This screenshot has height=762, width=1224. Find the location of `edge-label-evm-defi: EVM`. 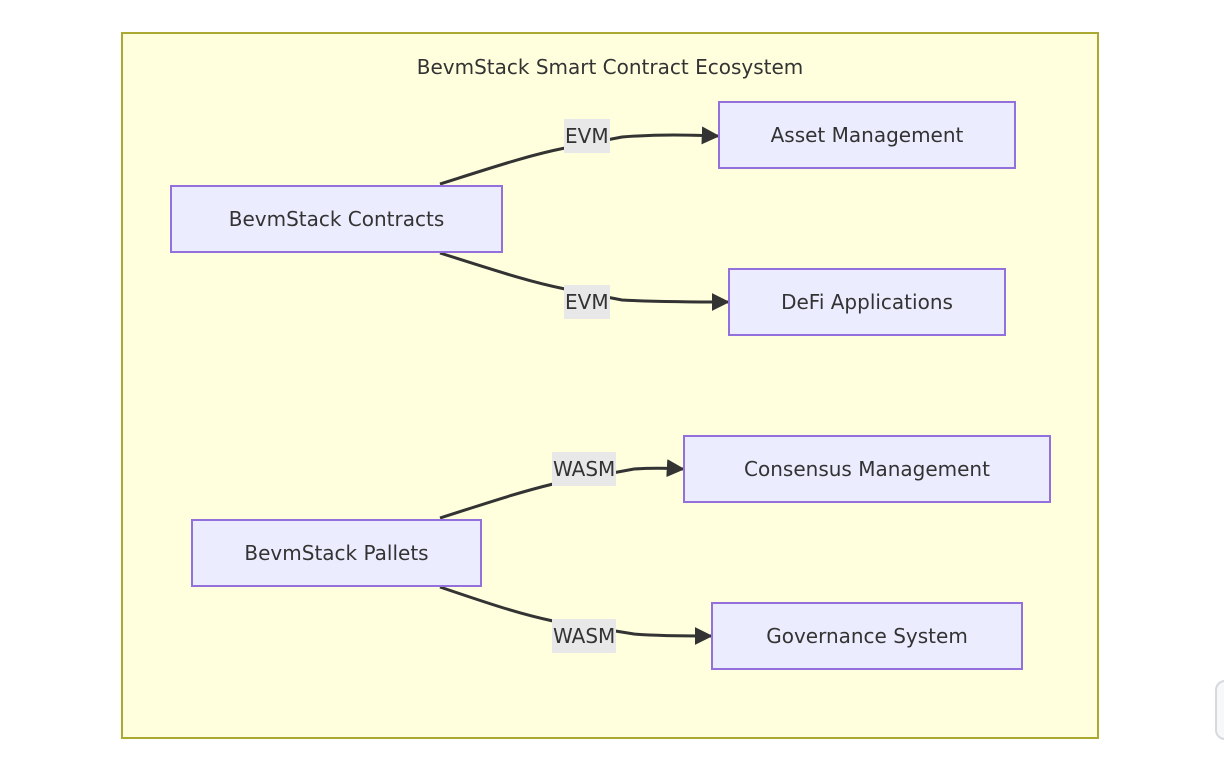

edge-label-evm-defi: EVM is located at coordinates (587, 302).